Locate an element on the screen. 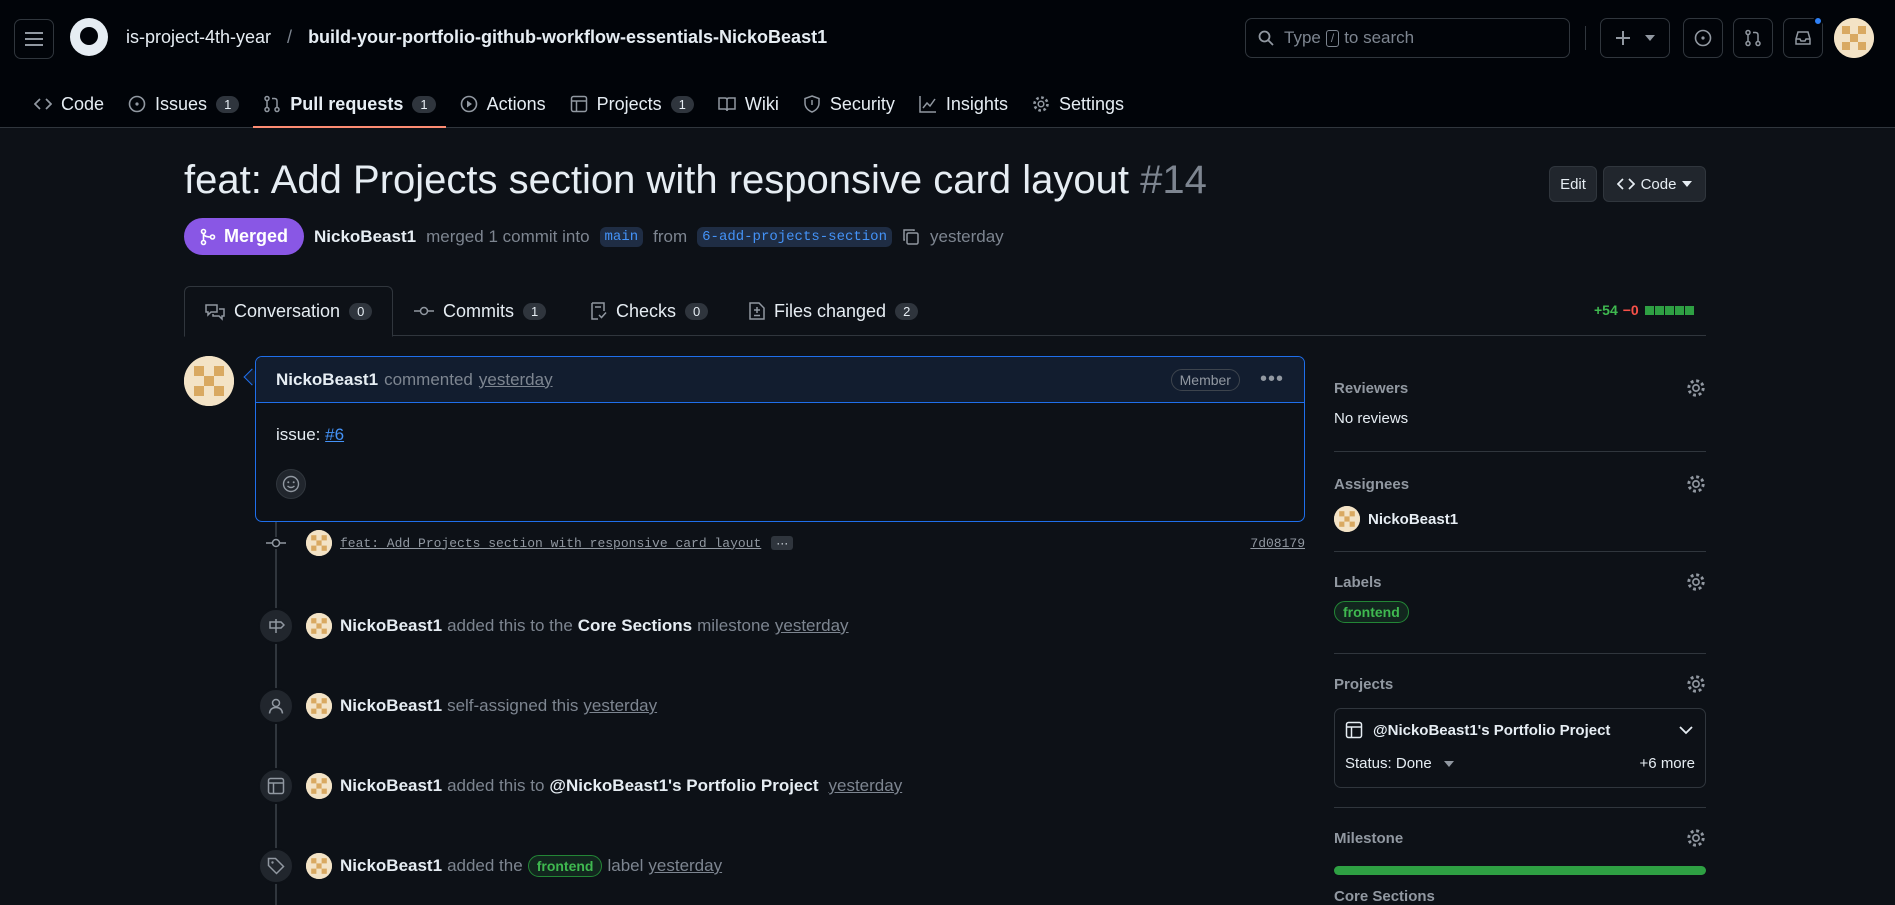 The height and width of the screenshot is (905, 1895). tab-security: Security is located at coordinates (849, 104).